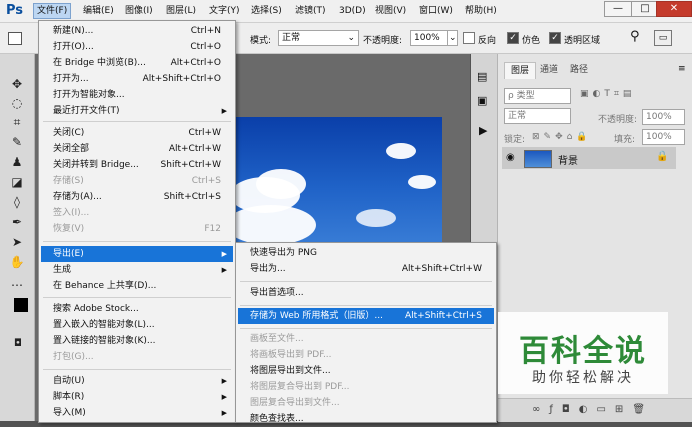  Describe the element at coordinates (137, 79) in the screenshot. I see `menu-item-open-as: 打开为... Alt+Shift+Ctrl+O` at that location.